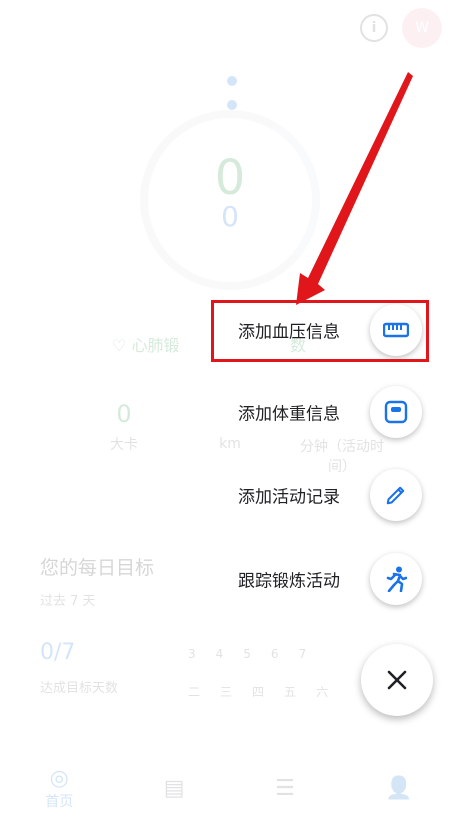 Image resolution: width=458 pixels, height=820 pixels. I want to click on week-days-bottom: 二 三 四 五 六, so click(258, 691).